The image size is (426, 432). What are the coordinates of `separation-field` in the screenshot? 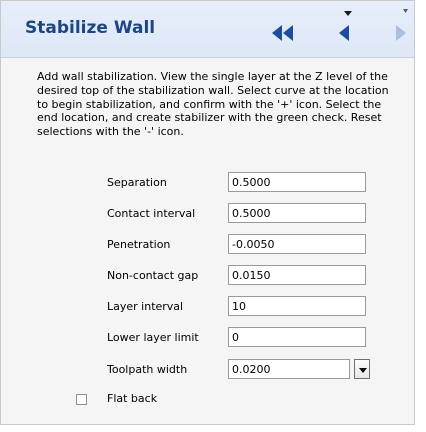 It's located at (297, 182).